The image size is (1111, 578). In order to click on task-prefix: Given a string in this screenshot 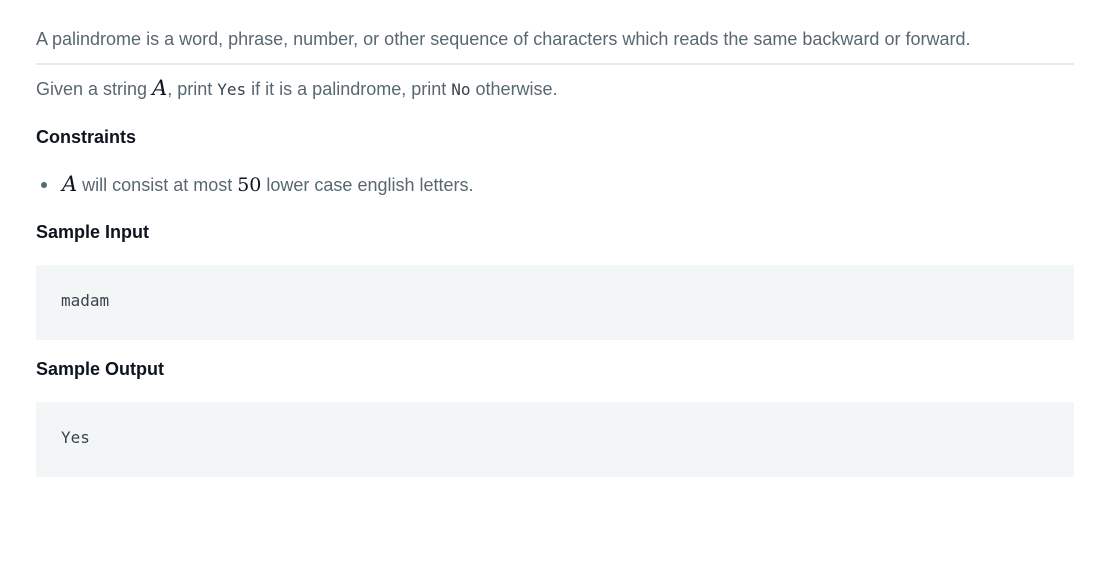, I will do `click(94, 89)`.